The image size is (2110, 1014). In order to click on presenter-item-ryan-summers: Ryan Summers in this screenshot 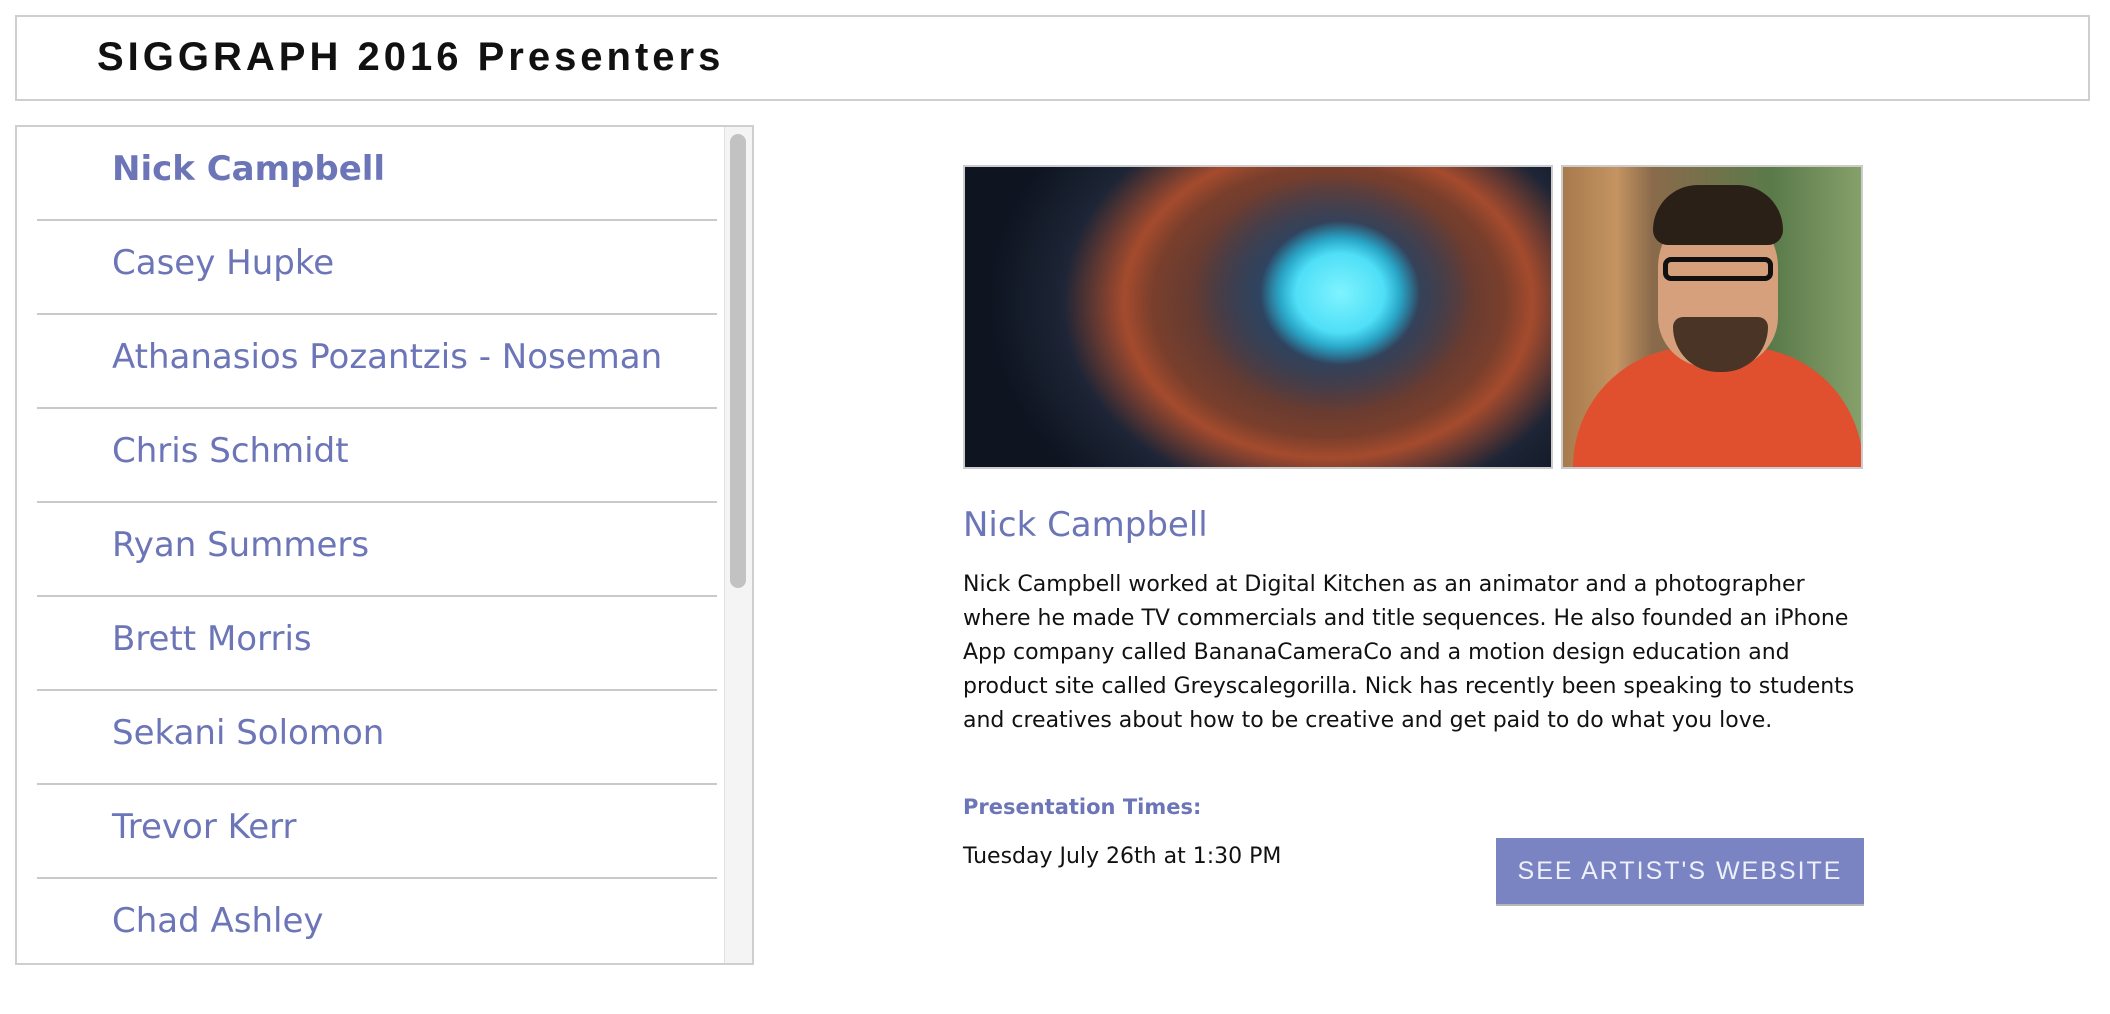, I will do `click(377, 550)`.